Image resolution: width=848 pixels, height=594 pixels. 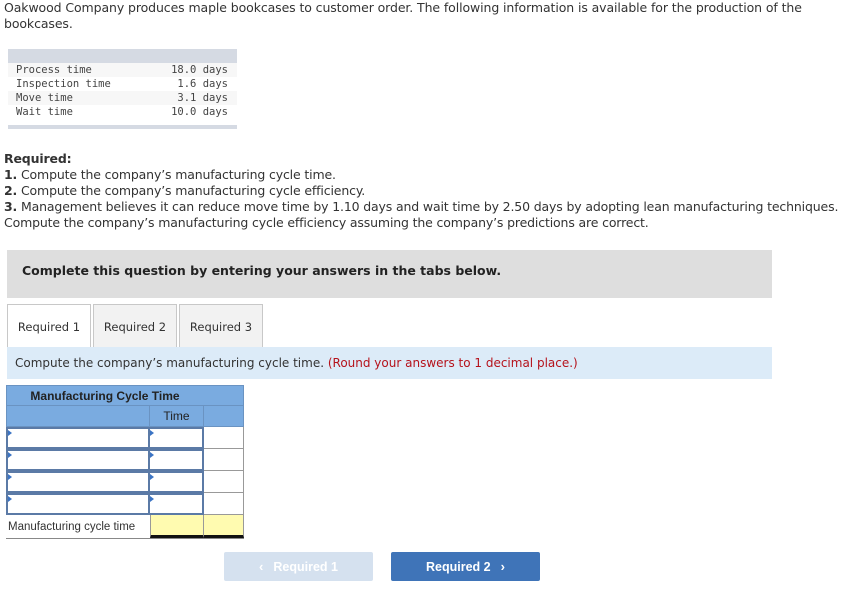 I want to click on rounding-hint: (Round your answers to 1 decimal place.), so click(x=452, y=363).